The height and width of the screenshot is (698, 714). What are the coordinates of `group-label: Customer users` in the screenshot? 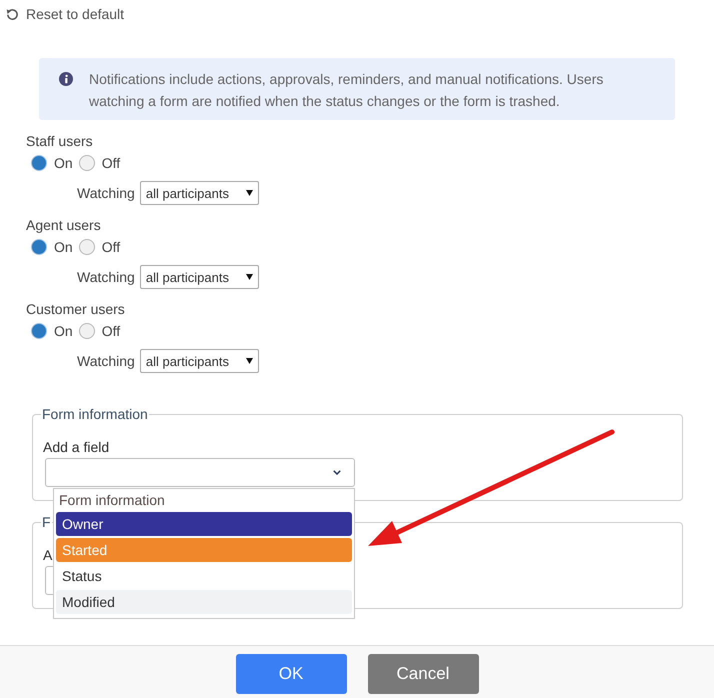 It's located at (75, 309).